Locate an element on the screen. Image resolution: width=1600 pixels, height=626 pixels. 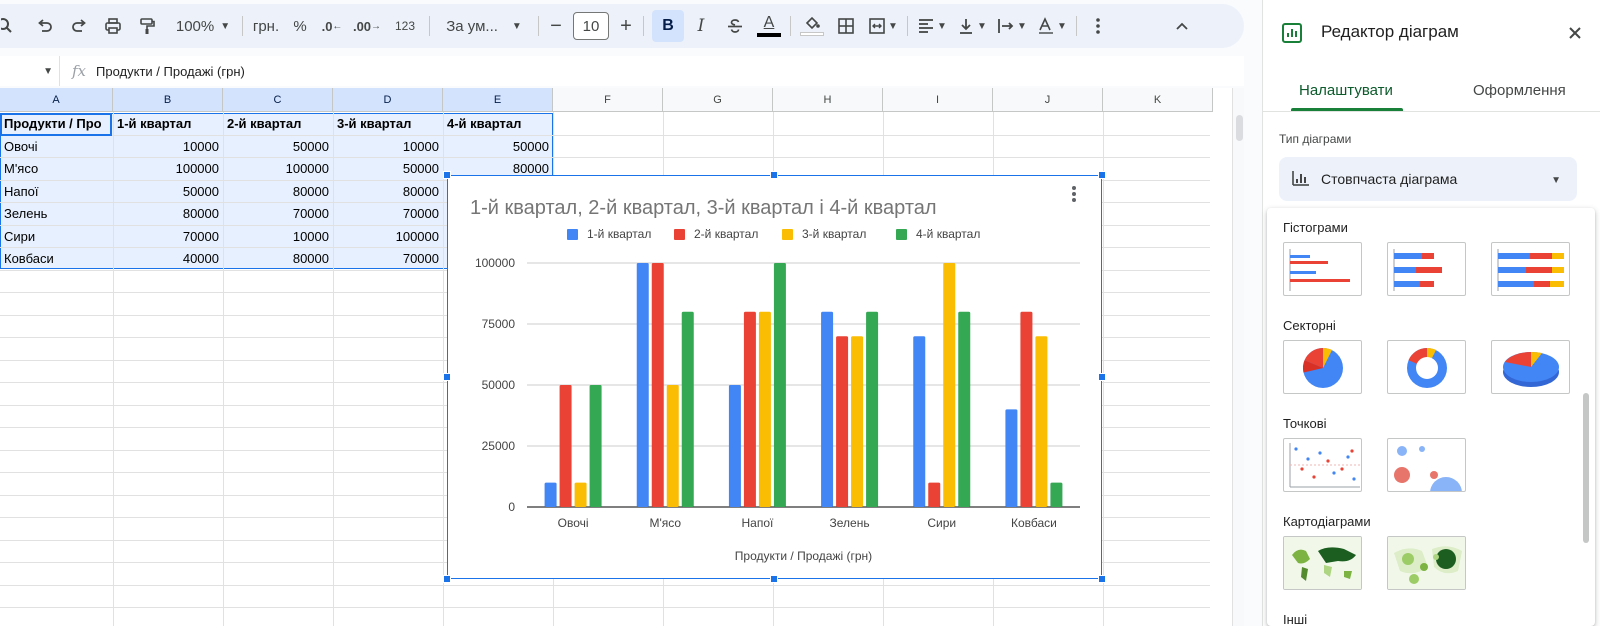
cell: Ковбаси is located at coordinates (56, 259).